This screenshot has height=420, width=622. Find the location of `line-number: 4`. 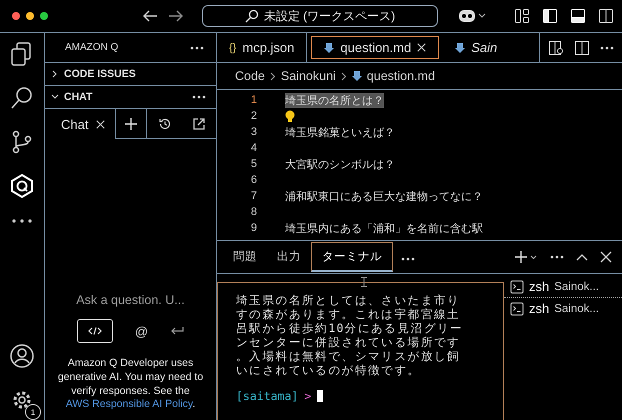

line-number: 4 is located at coordinates (254, 148).